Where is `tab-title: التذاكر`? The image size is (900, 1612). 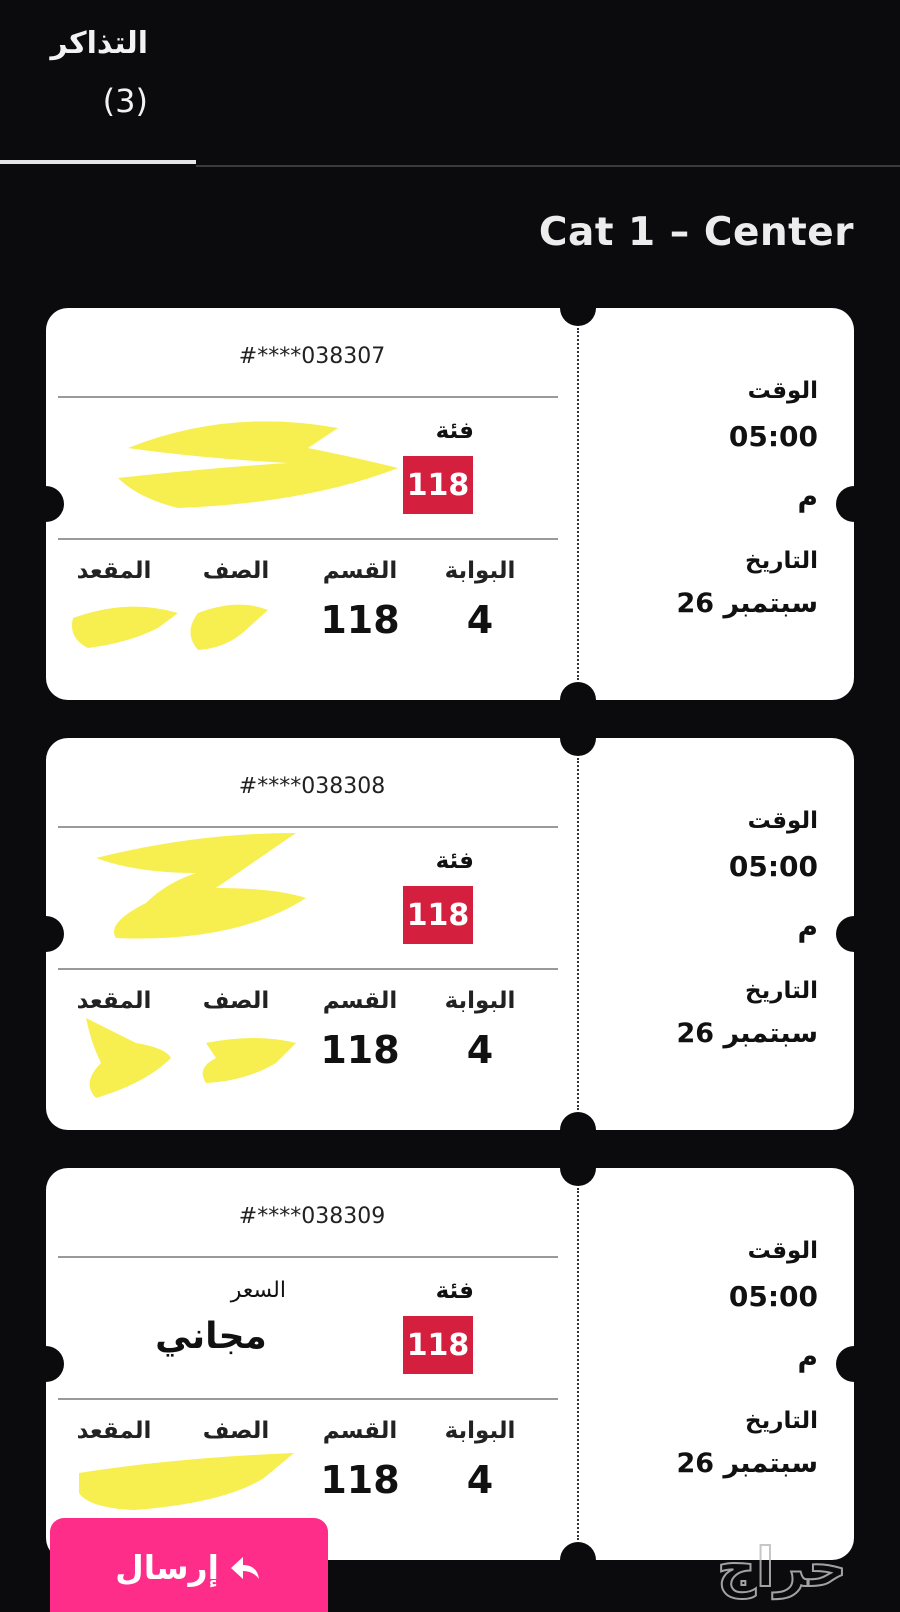
tab-title: التذاكر is located at coordinates (99, 43).